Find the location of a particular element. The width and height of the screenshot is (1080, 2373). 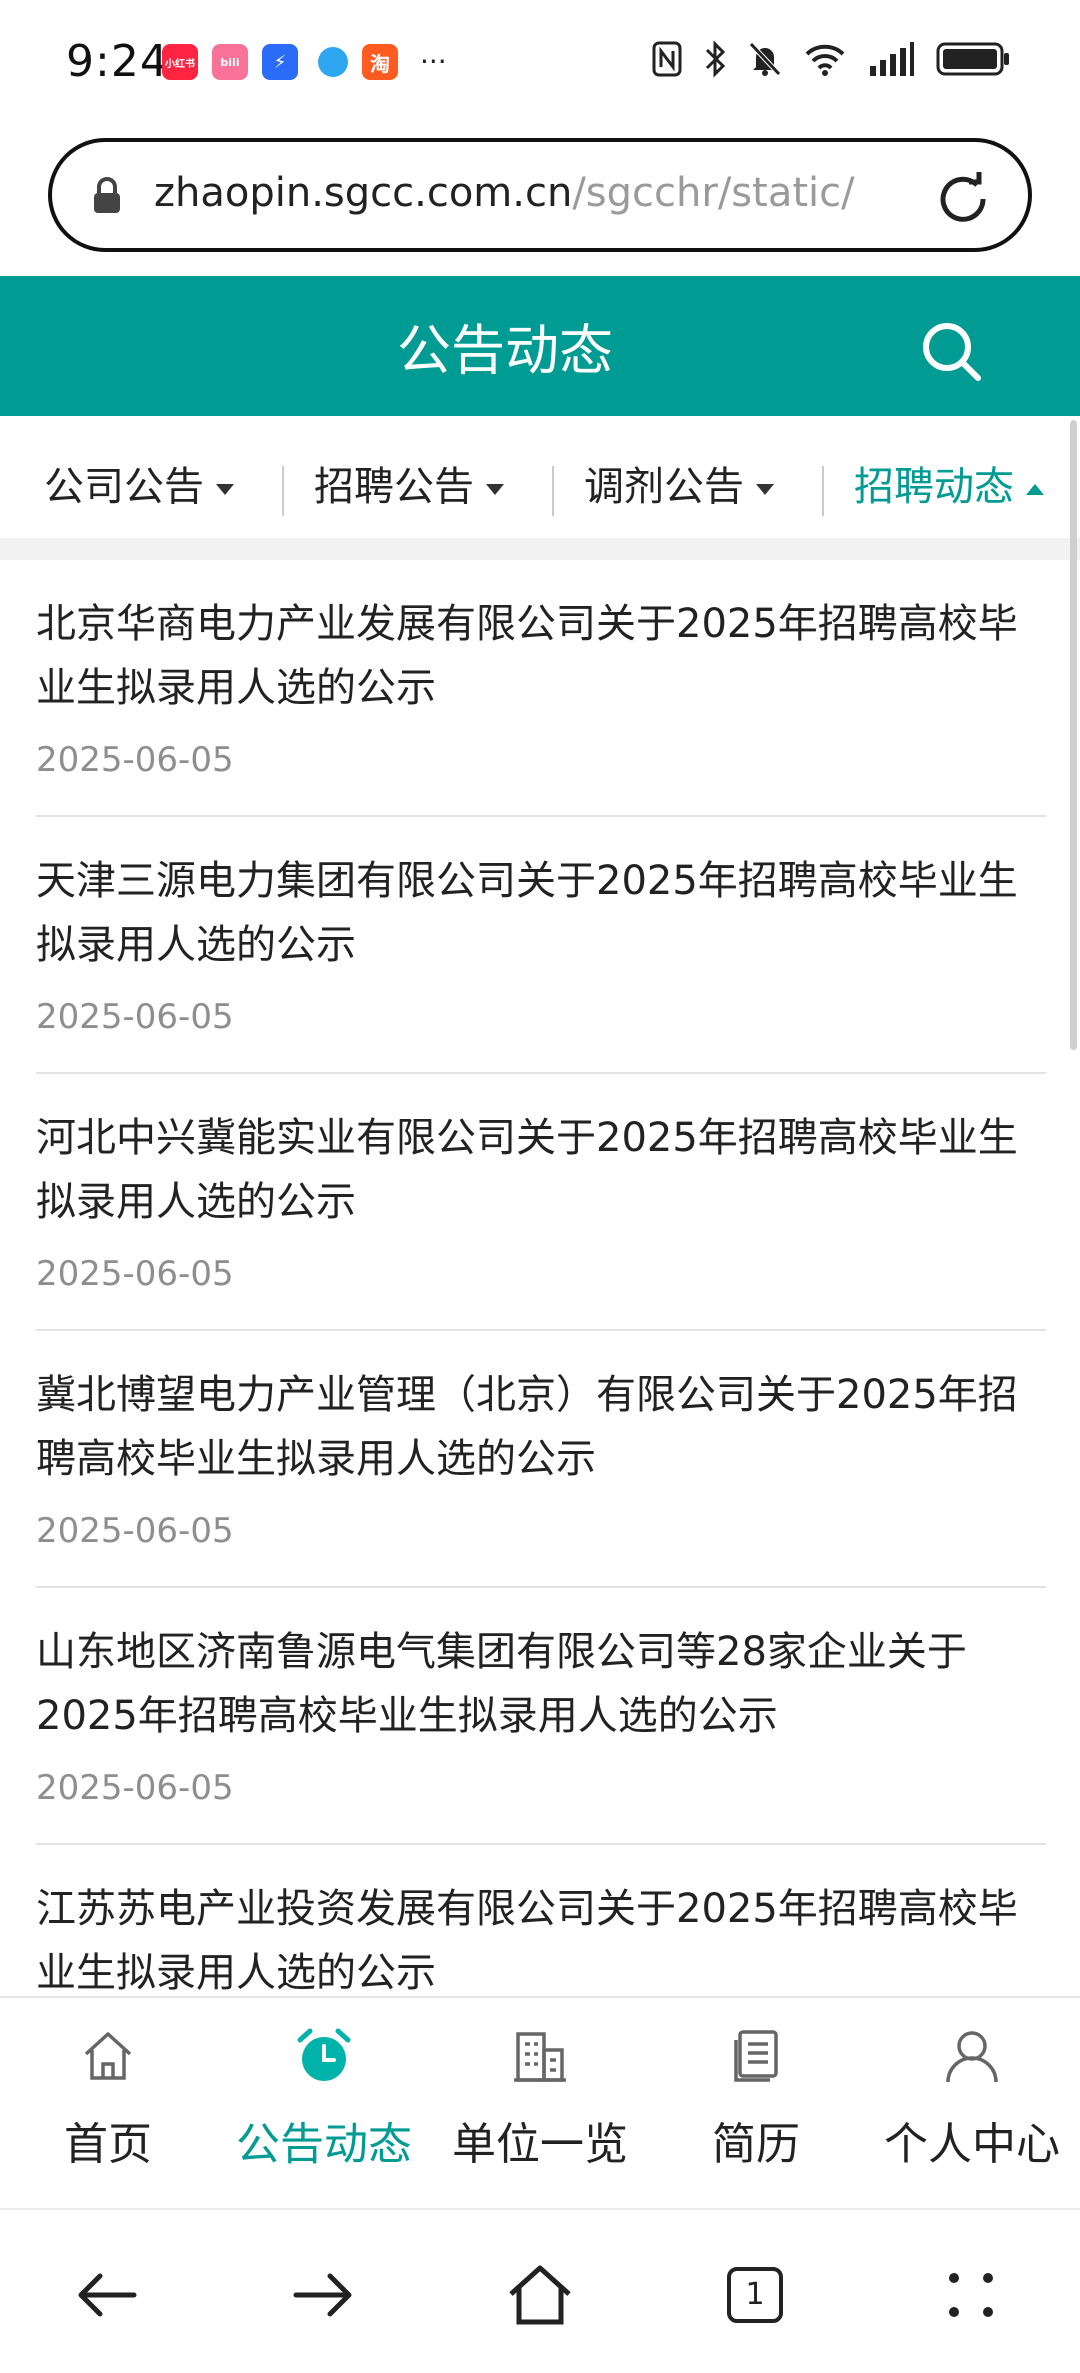

blue-bird-icon is located at coordinates (333, 62).